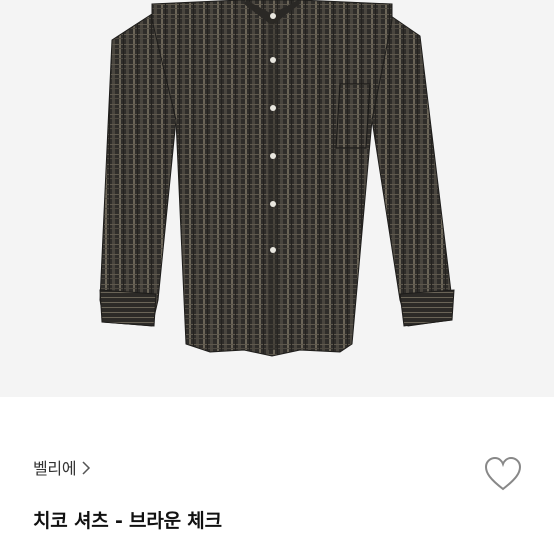 The width and height of the screenshot is (554, 554). I want to click on product-title: 치코 셔츠 - 브라운 체크, so click(127, 521).